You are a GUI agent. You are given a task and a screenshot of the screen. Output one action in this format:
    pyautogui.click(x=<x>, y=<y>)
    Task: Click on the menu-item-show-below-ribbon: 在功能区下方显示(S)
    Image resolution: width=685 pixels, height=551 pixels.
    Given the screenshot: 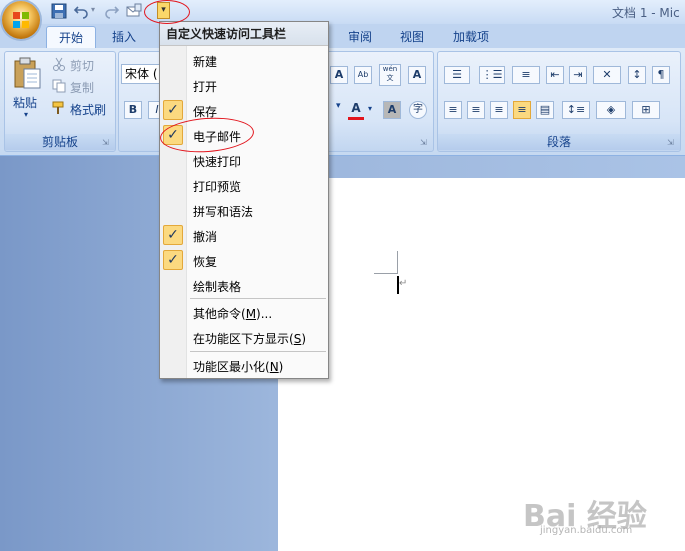 What is the action you would take?
    pyautogui.click(x=244, y=337)
    